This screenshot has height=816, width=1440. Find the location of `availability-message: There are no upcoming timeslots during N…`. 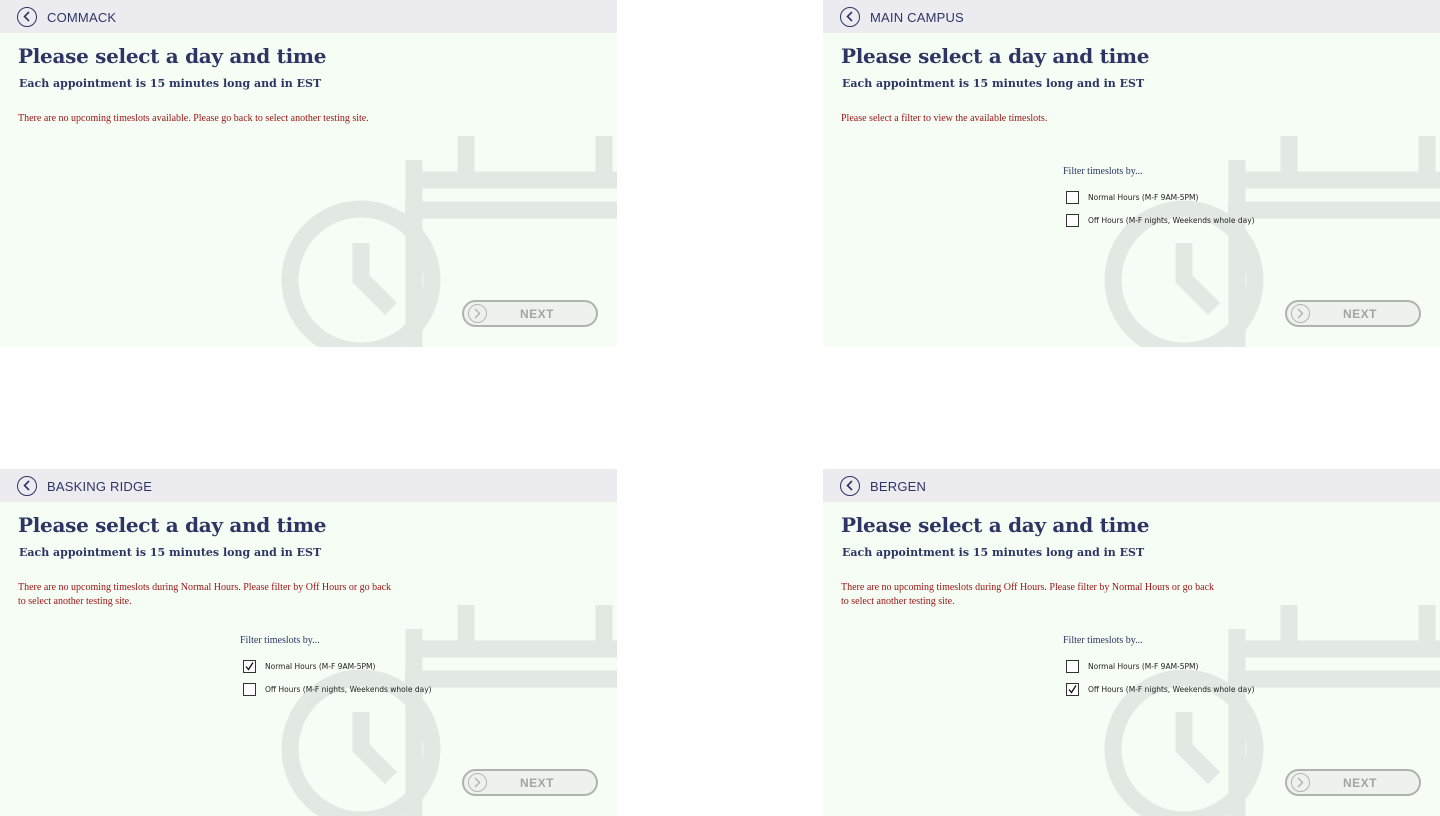

availability-message: There are no upcoming timeslots during N… is located at coordinates (205, 594).